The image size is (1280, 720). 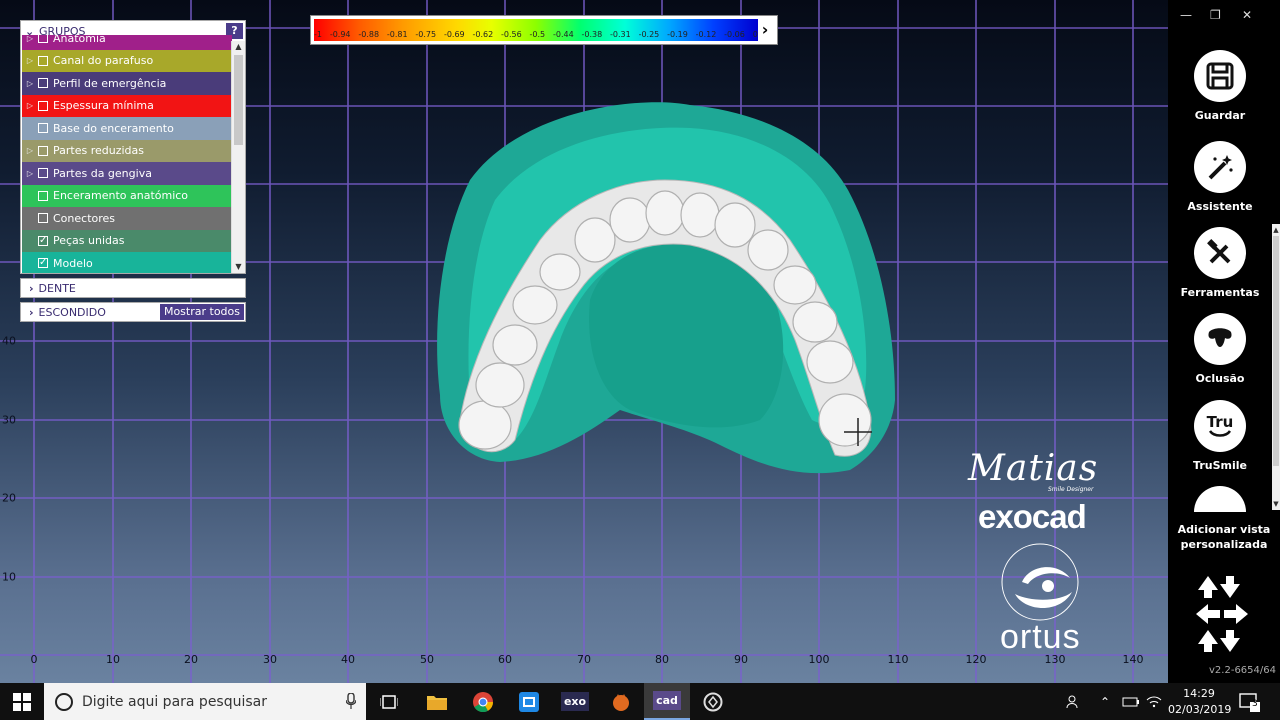 What do you see at coordinates (734, 34) in the screenshot?
I see `color-scale-tick: -0.06` at bounding box center [734, 34].